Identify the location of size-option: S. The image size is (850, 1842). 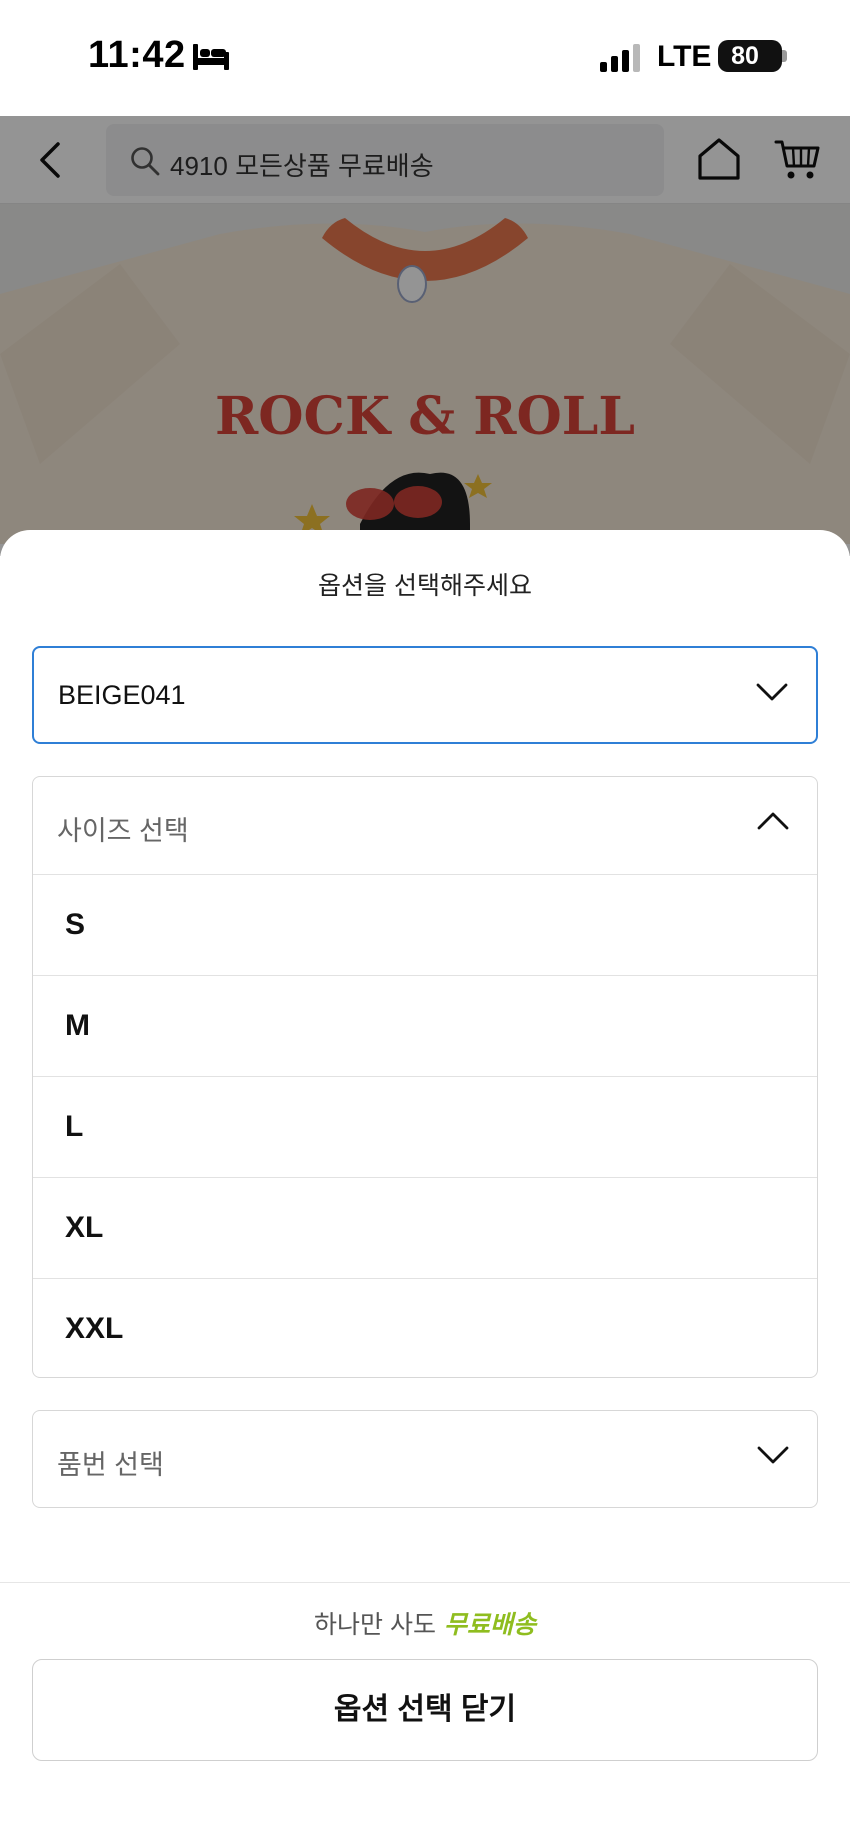
(425, 925).